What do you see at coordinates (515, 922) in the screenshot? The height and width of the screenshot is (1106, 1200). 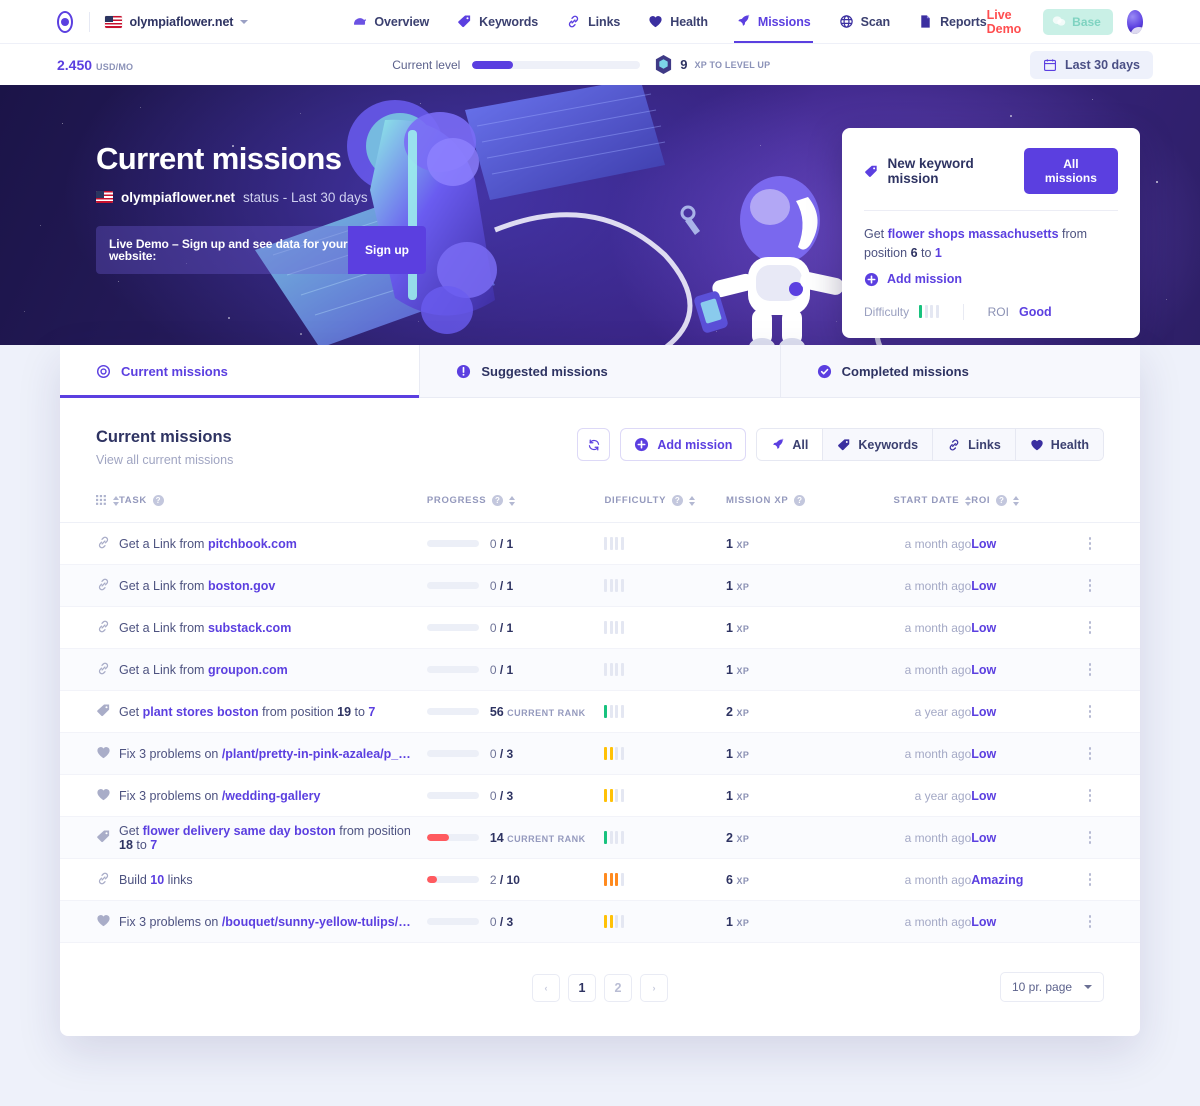 I see `cell-progress: 0 / 3` at bounding box center [515, 922].